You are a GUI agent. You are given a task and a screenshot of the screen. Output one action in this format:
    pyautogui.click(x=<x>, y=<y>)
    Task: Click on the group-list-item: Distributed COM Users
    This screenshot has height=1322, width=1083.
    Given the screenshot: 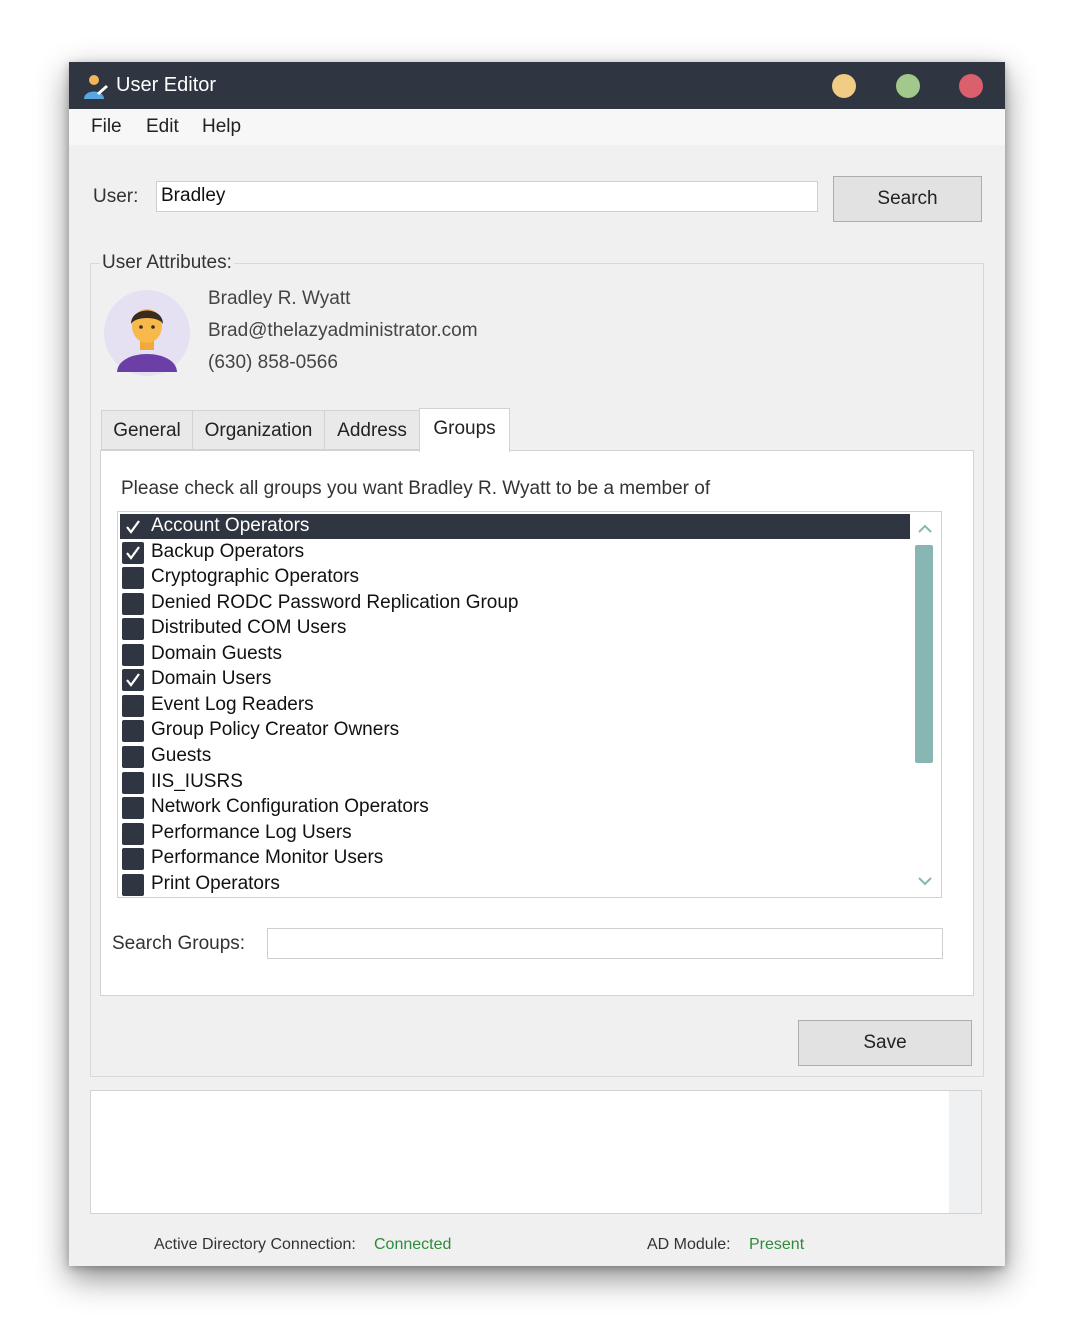 What is the action you would take?
    pyautogui.click(x=515, y=628)
    